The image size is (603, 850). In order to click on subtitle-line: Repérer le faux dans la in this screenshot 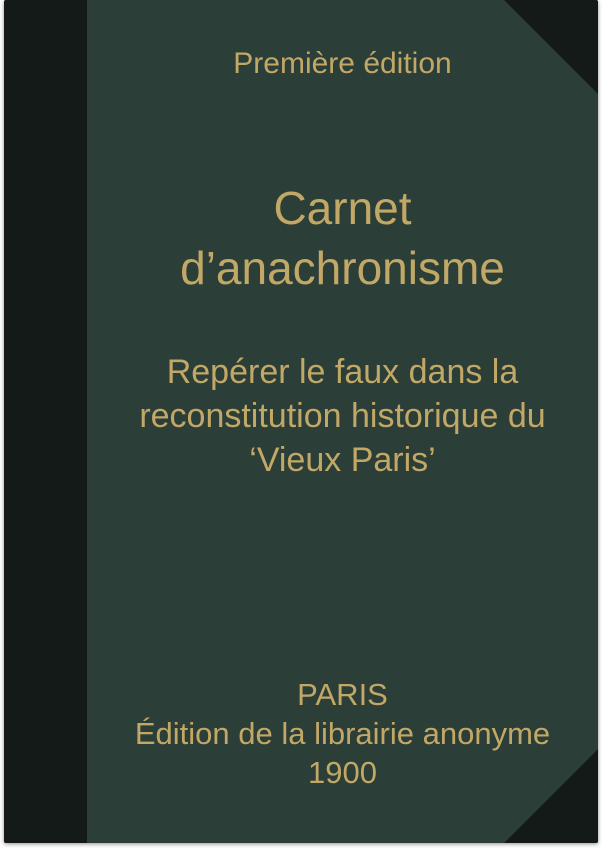, I will do `click(342, 372)`.